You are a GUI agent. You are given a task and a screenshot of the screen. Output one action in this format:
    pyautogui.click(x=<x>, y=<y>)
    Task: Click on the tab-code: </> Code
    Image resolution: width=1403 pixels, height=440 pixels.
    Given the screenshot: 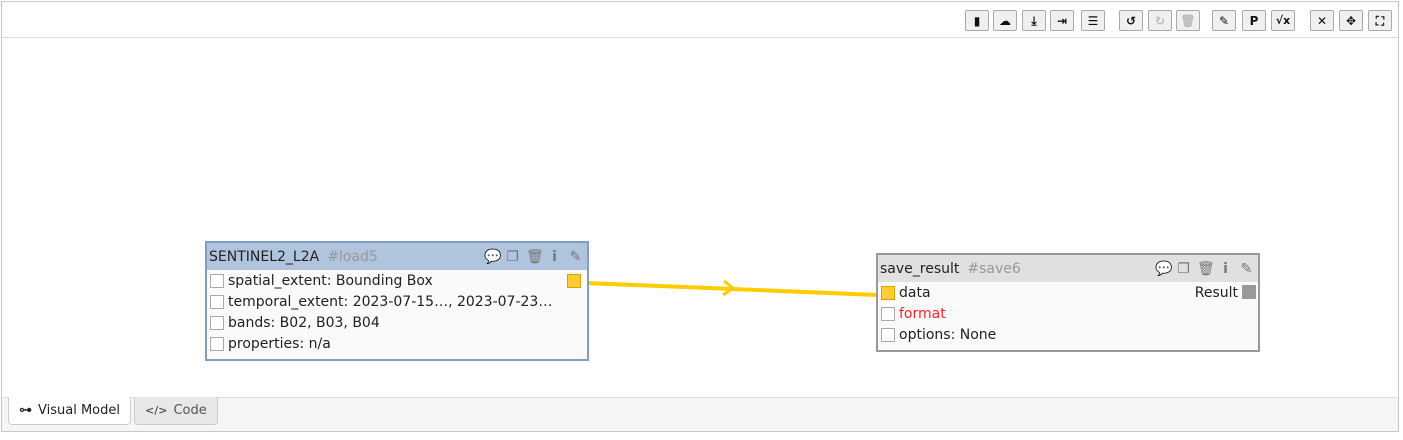 What is the action you would take?
    pyautogui.click(x=176, y=411)
    